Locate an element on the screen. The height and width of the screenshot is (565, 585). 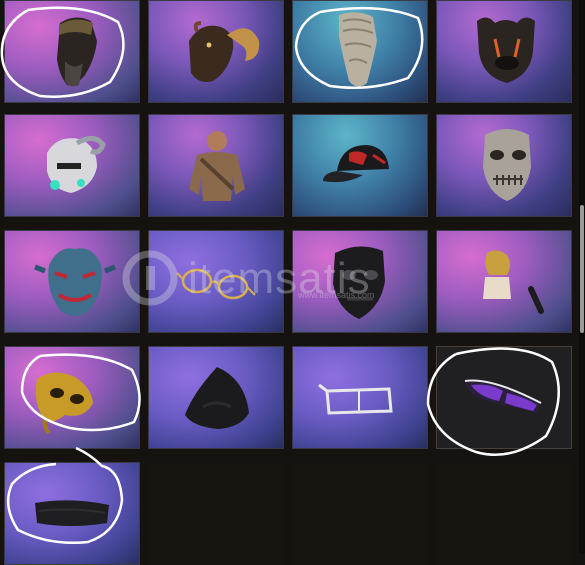
item-slot-gold-masquerade-mask is located at coordinates (72, 397).